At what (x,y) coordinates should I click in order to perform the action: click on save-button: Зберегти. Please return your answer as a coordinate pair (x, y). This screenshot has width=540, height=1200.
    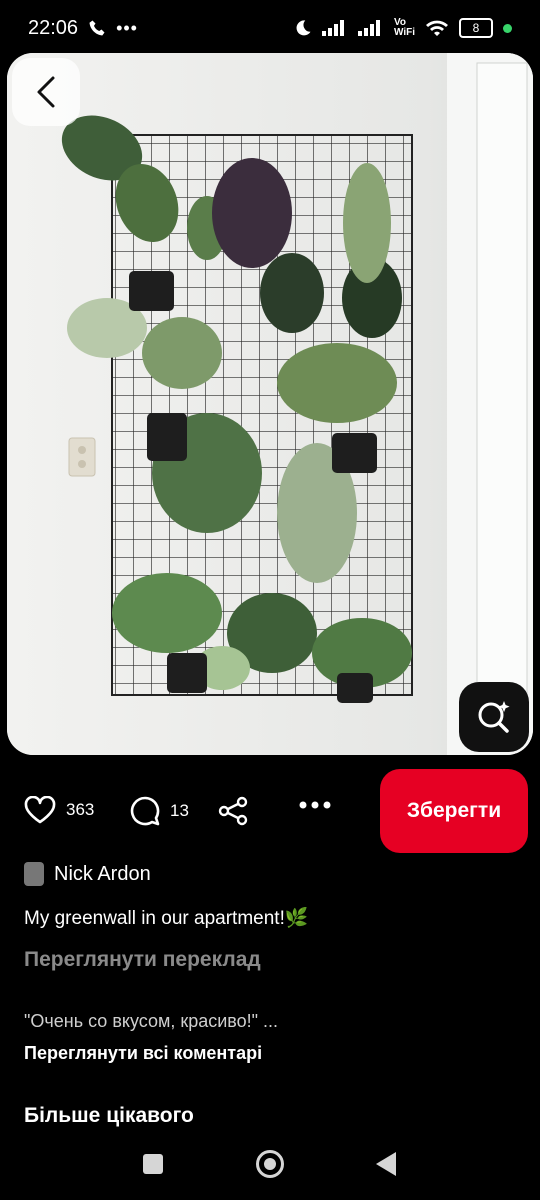
    Looking at the image, I should click on (454, 811).